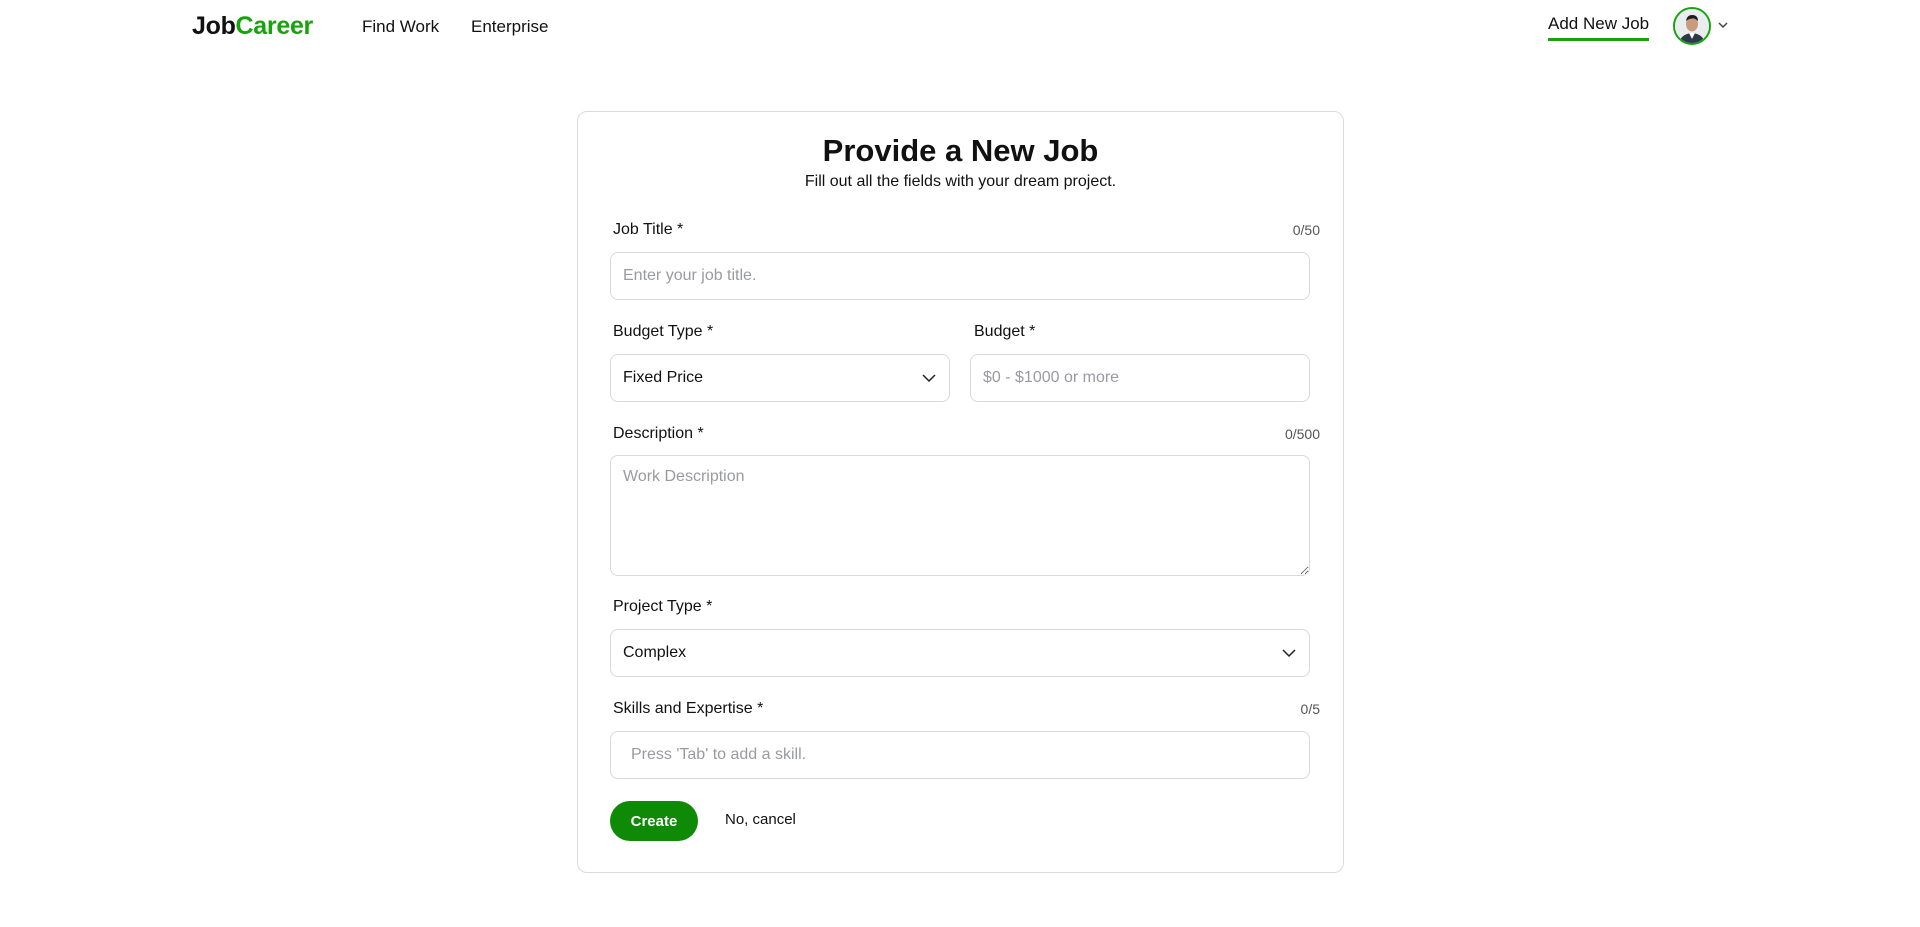 This screenshot has width=1920, height=927. I want to click on job-title-input, so click(960, 276).